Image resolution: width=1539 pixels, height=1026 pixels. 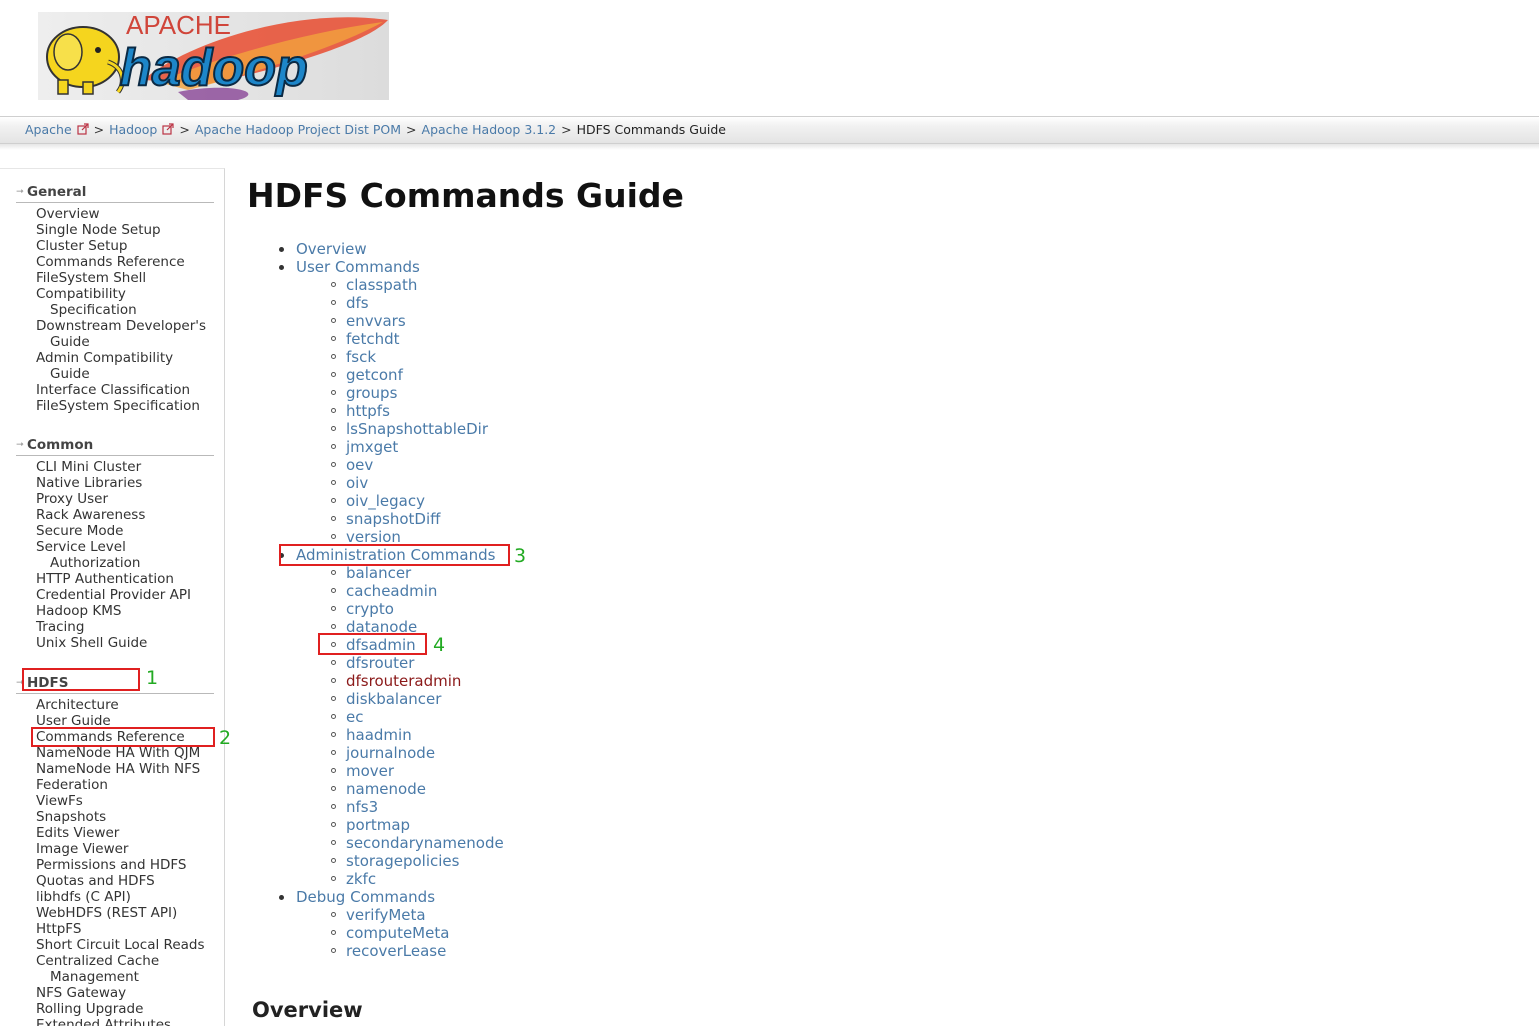 What do you see at coordinates (359, 465) in the screenshot?
I see `toc-link-oev: oev` at bounding box center [359, 465].